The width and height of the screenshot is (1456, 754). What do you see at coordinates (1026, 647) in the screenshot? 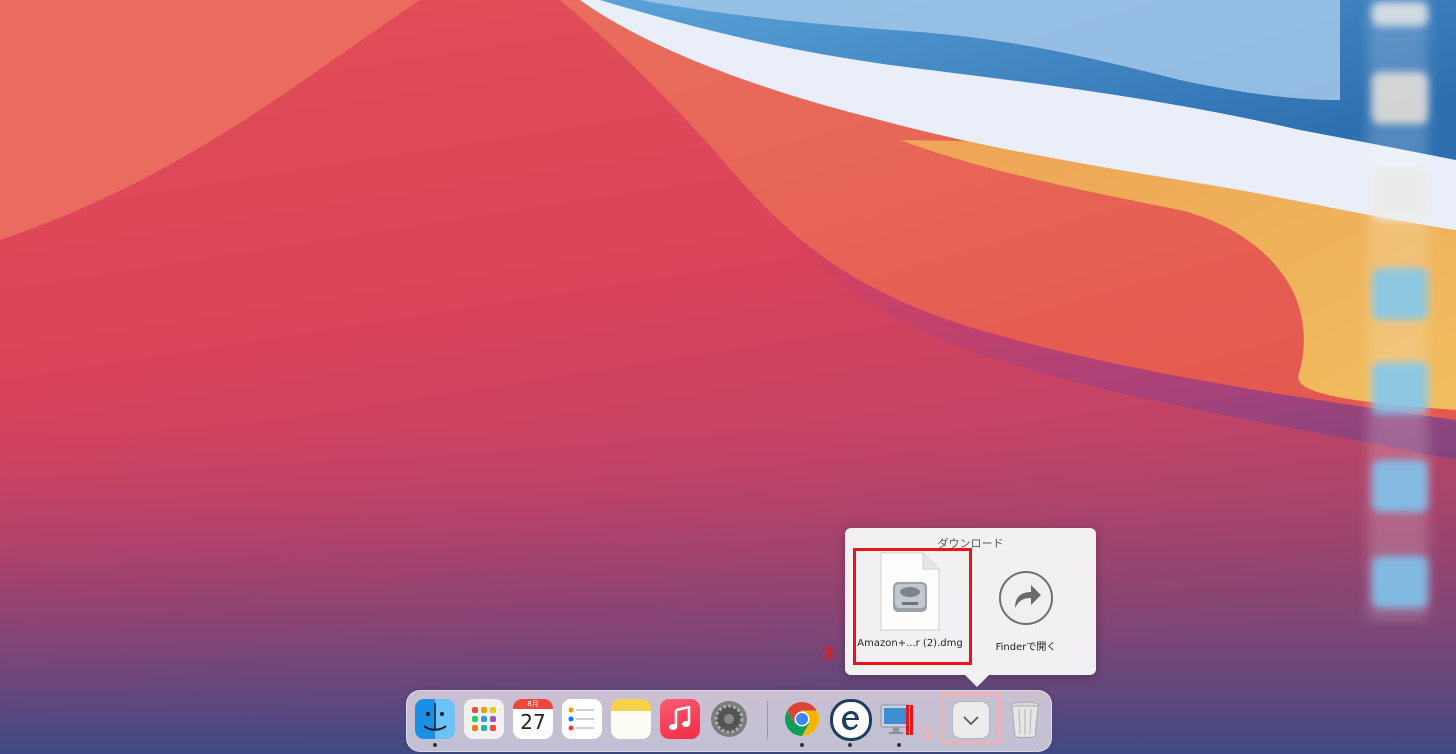
I see `open-in-finder-label: Finderで開く` at bounding box center [1026, 647].